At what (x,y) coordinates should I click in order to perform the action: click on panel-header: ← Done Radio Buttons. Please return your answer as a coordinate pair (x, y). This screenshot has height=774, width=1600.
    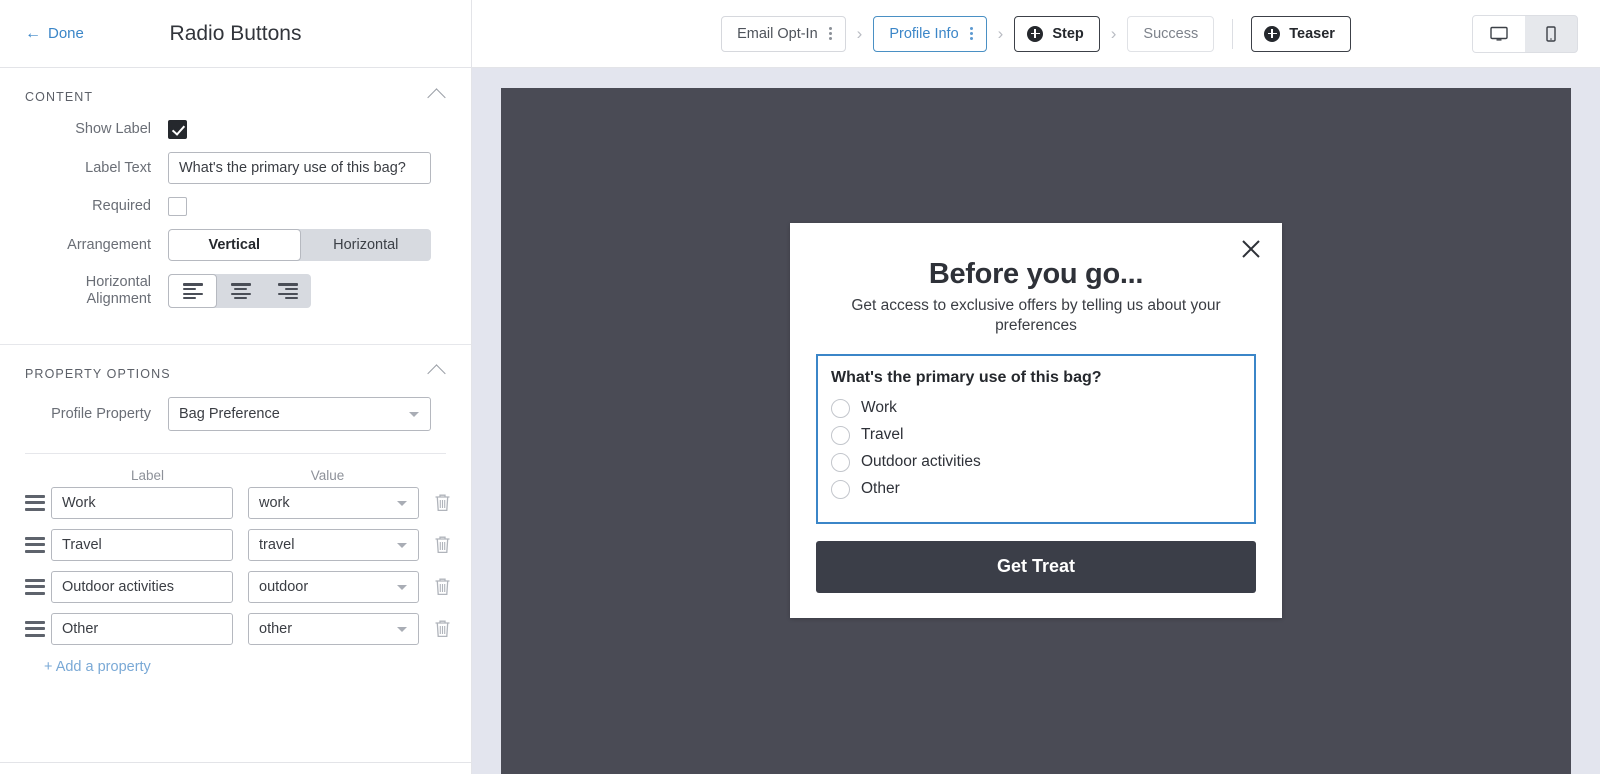
    Looking at the image, I should click on (235, 34).